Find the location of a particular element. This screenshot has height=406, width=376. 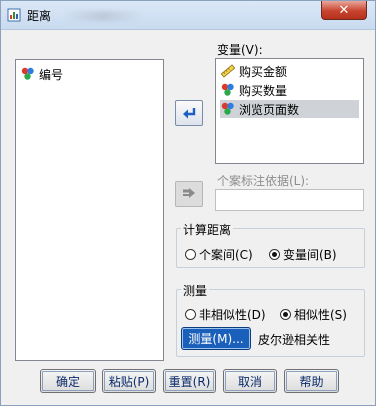

move-variable-button is located at coordinates (189, 113).